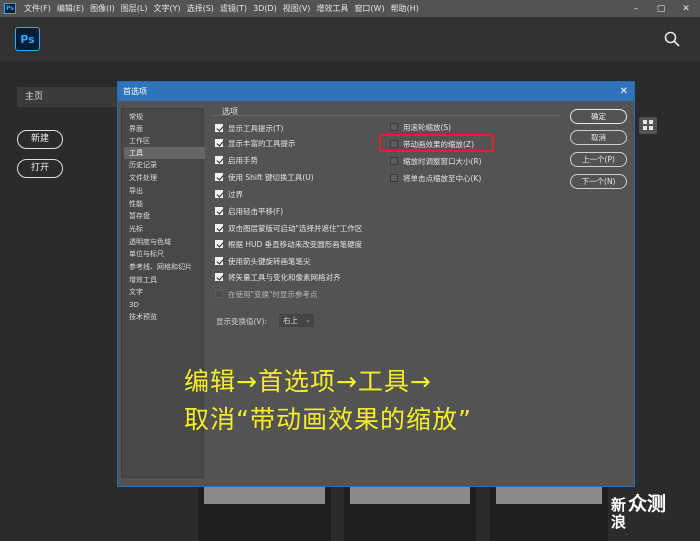  Describe the element at coordinates (249, 128) in the screenshot. I see `option-show-tooltips: 显示工具提示(T)` at that location.